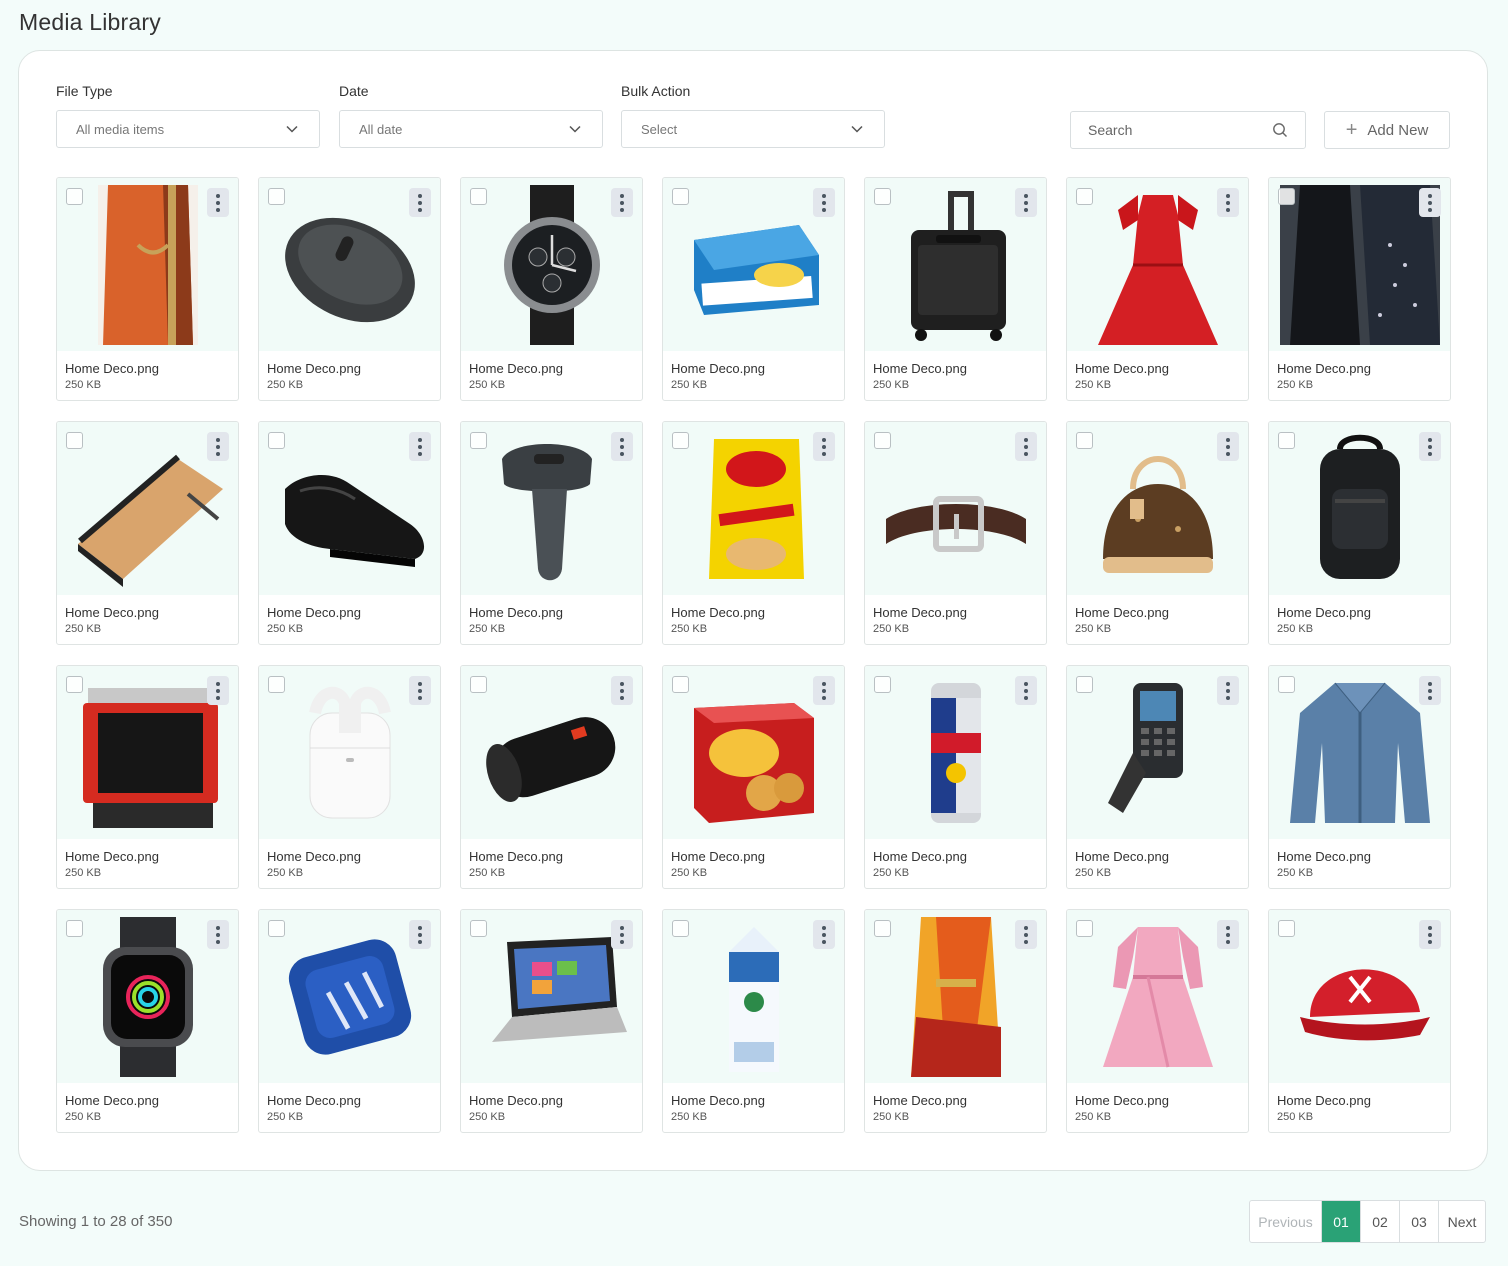 The image size is (1508, 1266). What do you see at coordinates (147, 996) in the screenshot?
I see `smartwatch-icon` at bounding box center [147, 996].